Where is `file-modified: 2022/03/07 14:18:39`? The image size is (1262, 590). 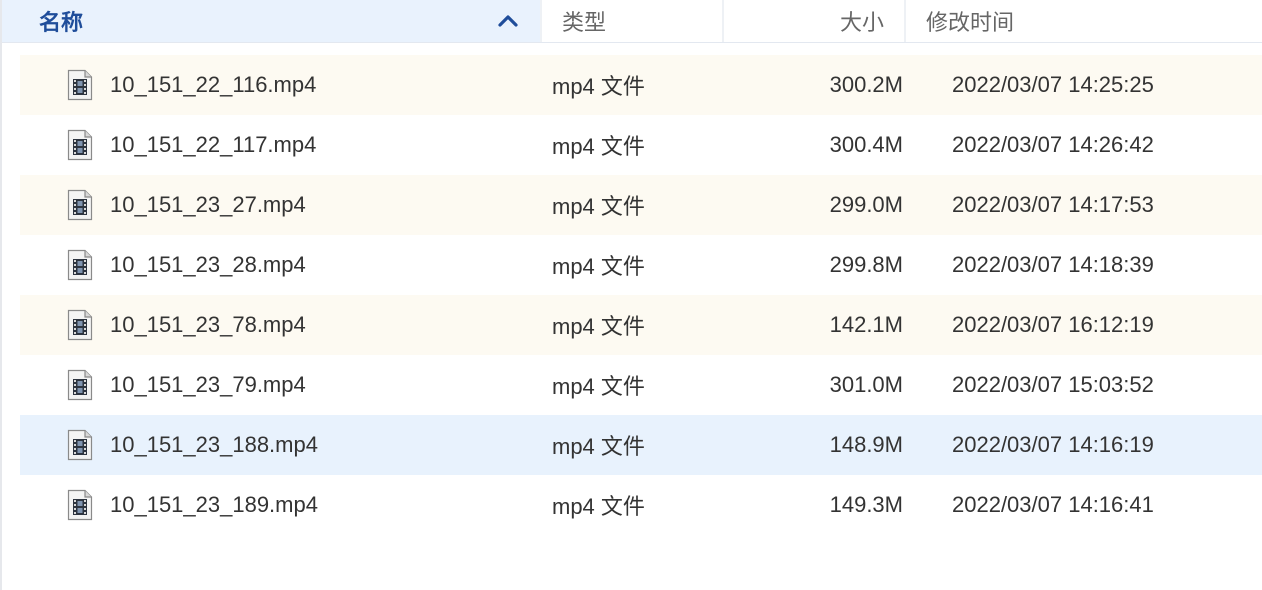 file-modified: 2022/03/07 14:18:39 is located at coordinates (1053, 264).